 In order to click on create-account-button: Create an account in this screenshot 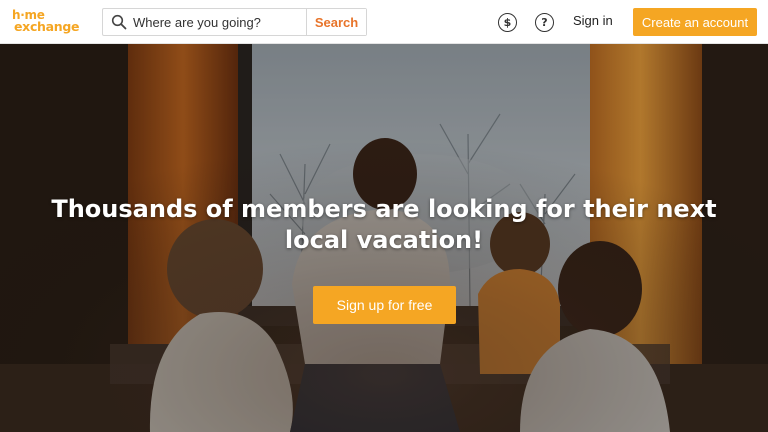, I will do `click(695, 22)`.